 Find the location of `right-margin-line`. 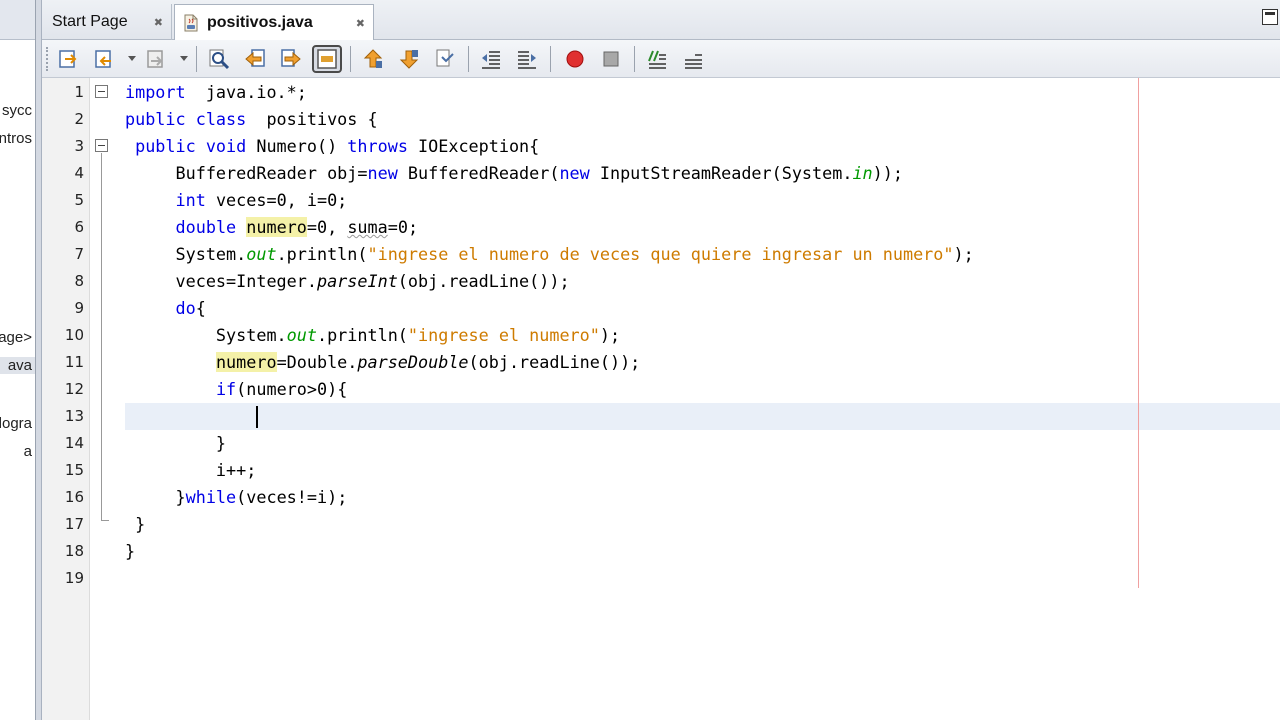

right-margin-line is located at coordinates (1138, 333).